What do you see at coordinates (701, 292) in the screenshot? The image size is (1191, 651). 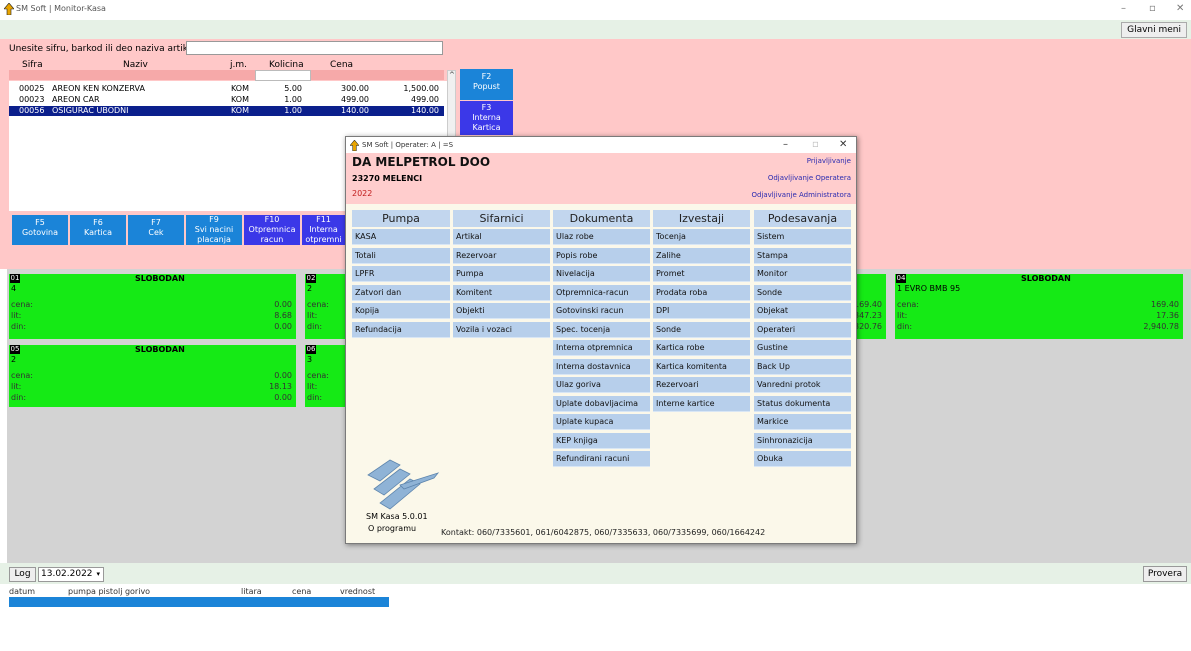 I see `menu-item-izvestaji: Prodata roba` at bounding box center [701, 292].